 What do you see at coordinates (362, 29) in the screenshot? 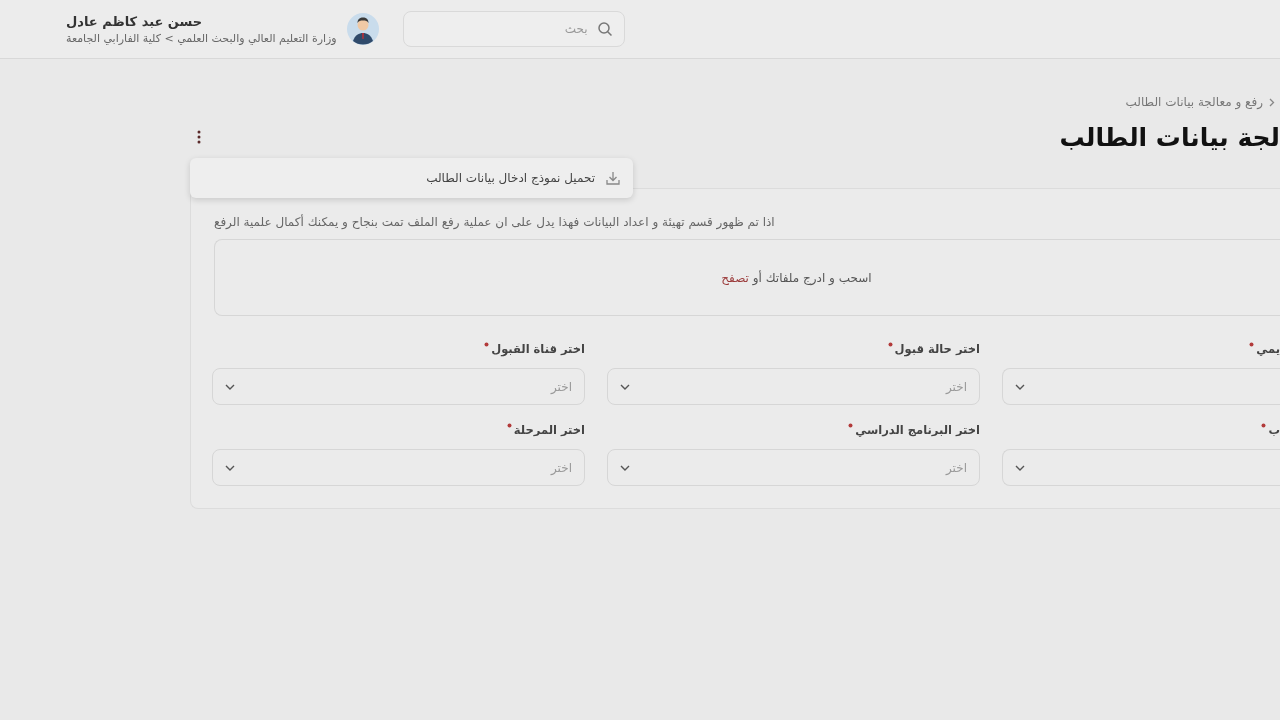
I see `avatar-icon` at bounding box center [362, 29].